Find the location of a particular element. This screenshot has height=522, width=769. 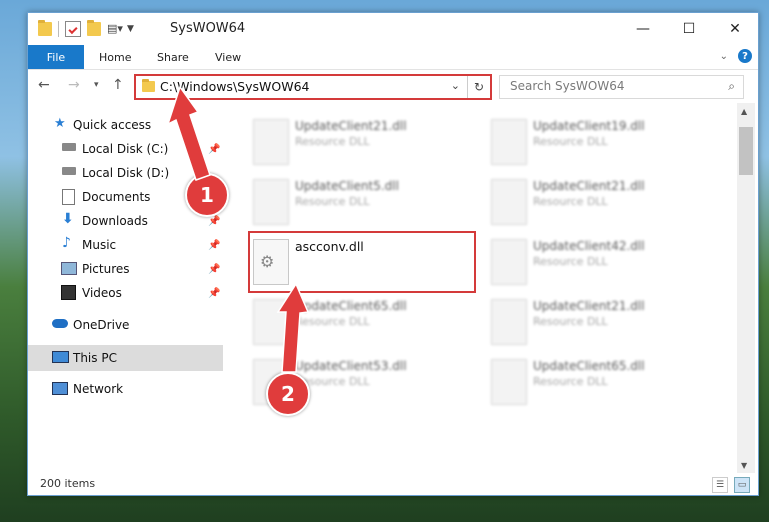

list-item: UpdateClient5.dll Resource DLL is located at coordinates (355, 203).